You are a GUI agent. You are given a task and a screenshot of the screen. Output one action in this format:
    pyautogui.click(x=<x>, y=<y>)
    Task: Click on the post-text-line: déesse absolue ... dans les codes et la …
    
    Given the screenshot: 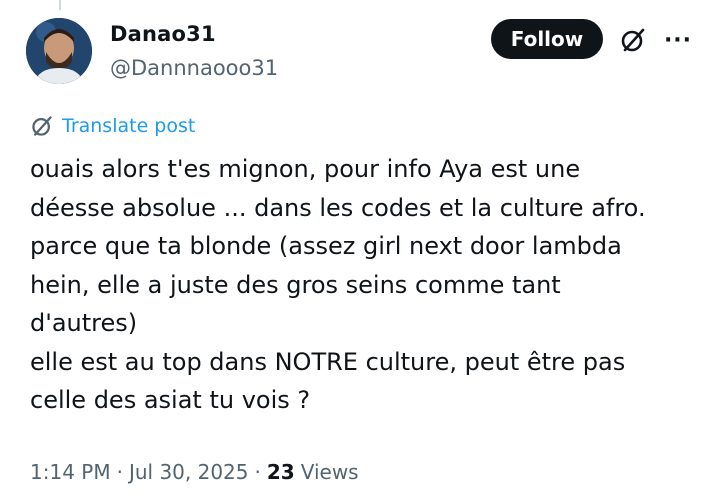 What is the action you would take?
    pyautogui.click(x=338, y=207)
    